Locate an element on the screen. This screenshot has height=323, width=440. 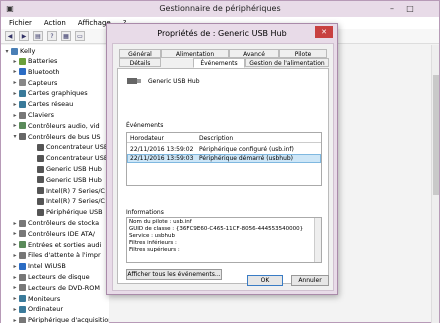
tab-advanced: Avancé is located at coordinates (254, 53).